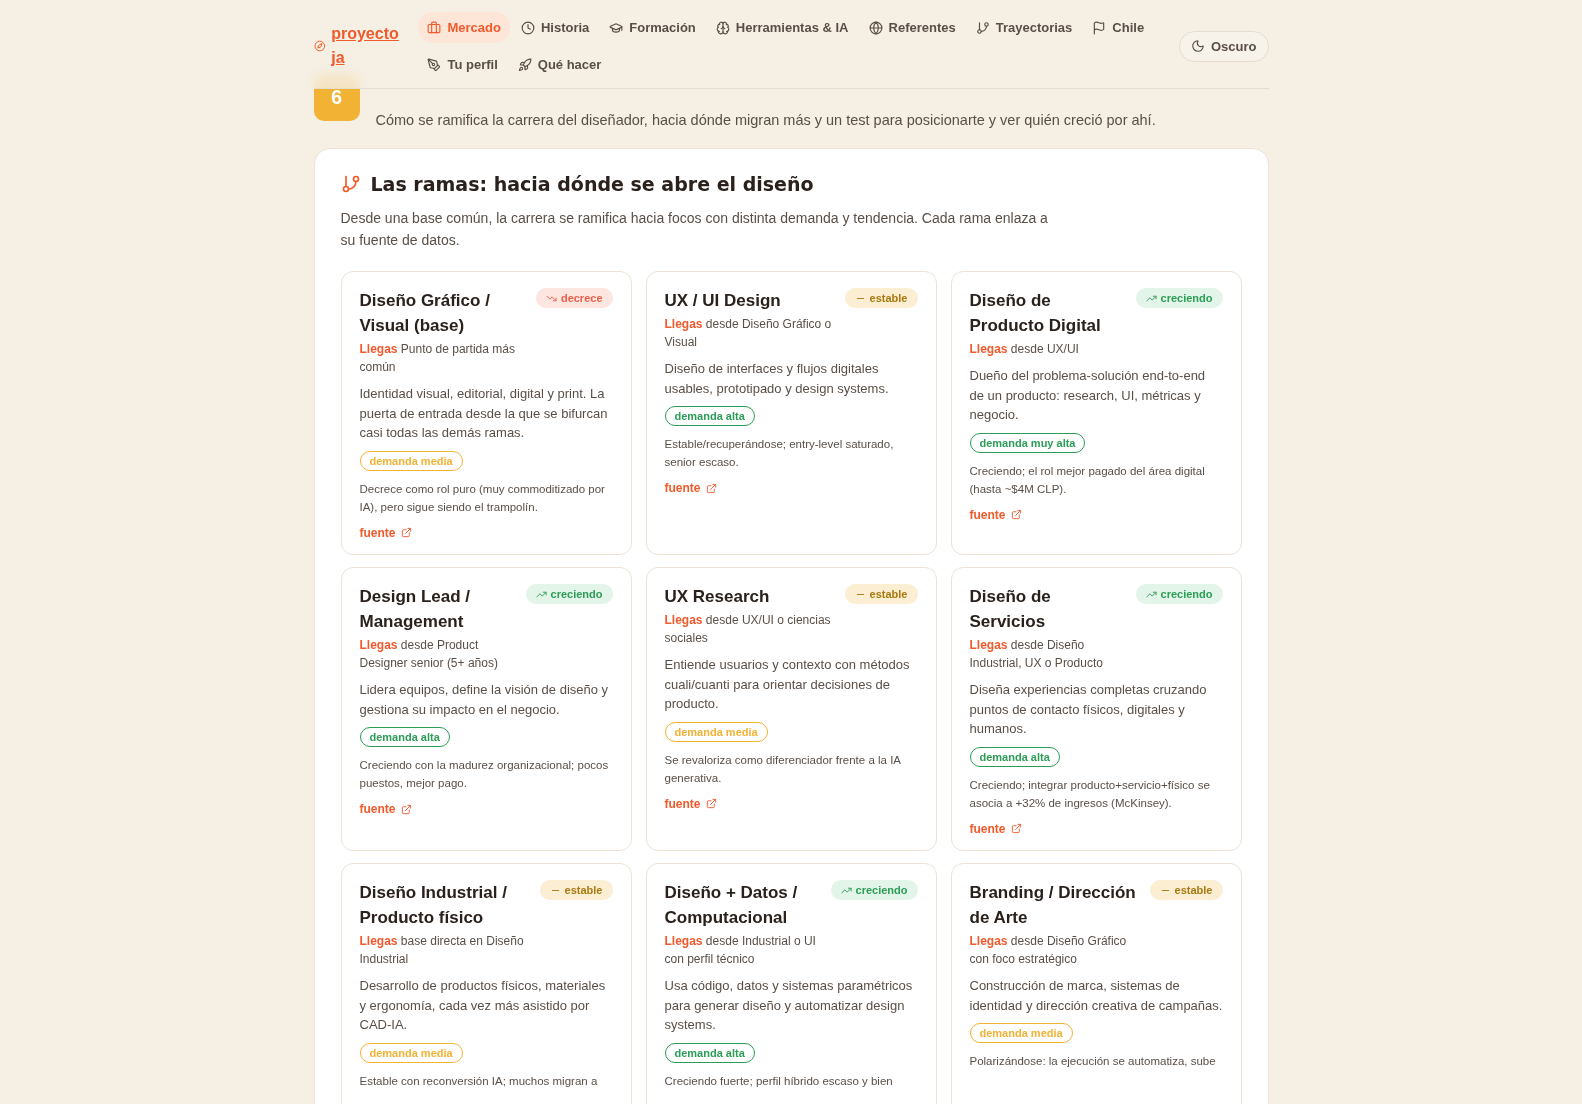 The width and height of the screenshot is (1582, 1104). Describe the element at coordinates (778, 1081) in the screenshot. I see `card-note: Creciendo fuerte; perfil híbrido escaso y bien` at that location.